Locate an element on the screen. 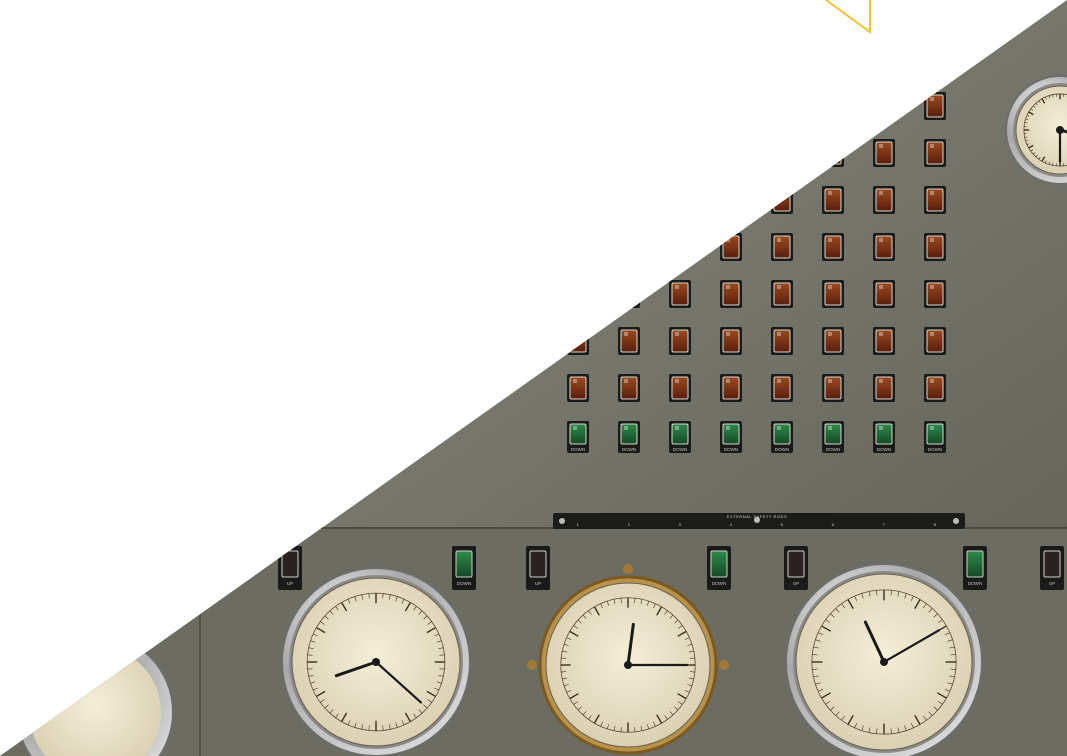  safety-plate-label: EXTERNAL SAFETY RODS is located at coordinates (757, 516).